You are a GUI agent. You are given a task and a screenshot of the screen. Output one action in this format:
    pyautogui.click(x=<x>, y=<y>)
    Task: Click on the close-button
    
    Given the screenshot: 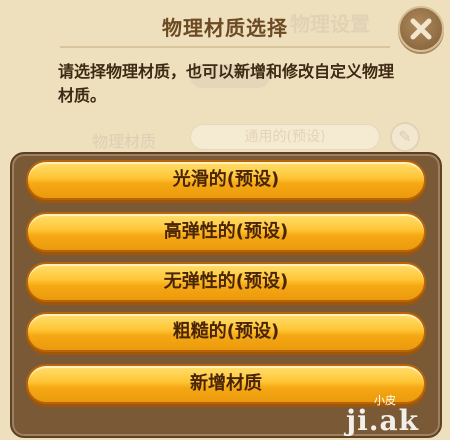 What is the action you would take?
    pyautogui.click(x=421, y=29)
    